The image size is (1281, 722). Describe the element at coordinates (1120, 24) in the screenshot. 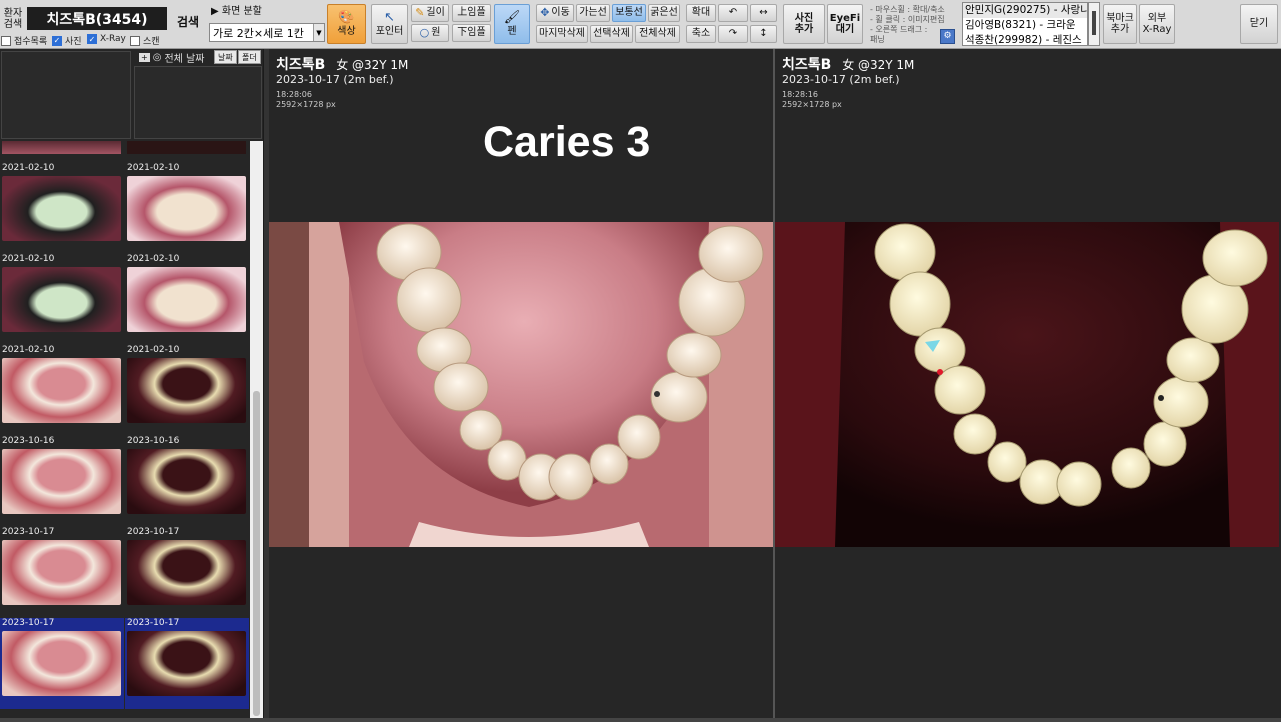

I see `bookmark-button: 북마크 추가` at that location.